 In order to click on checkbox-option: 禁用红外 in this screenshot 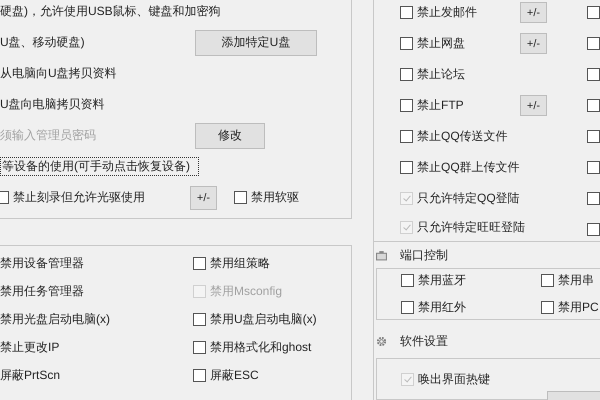, I will do `click(471, 307)`.